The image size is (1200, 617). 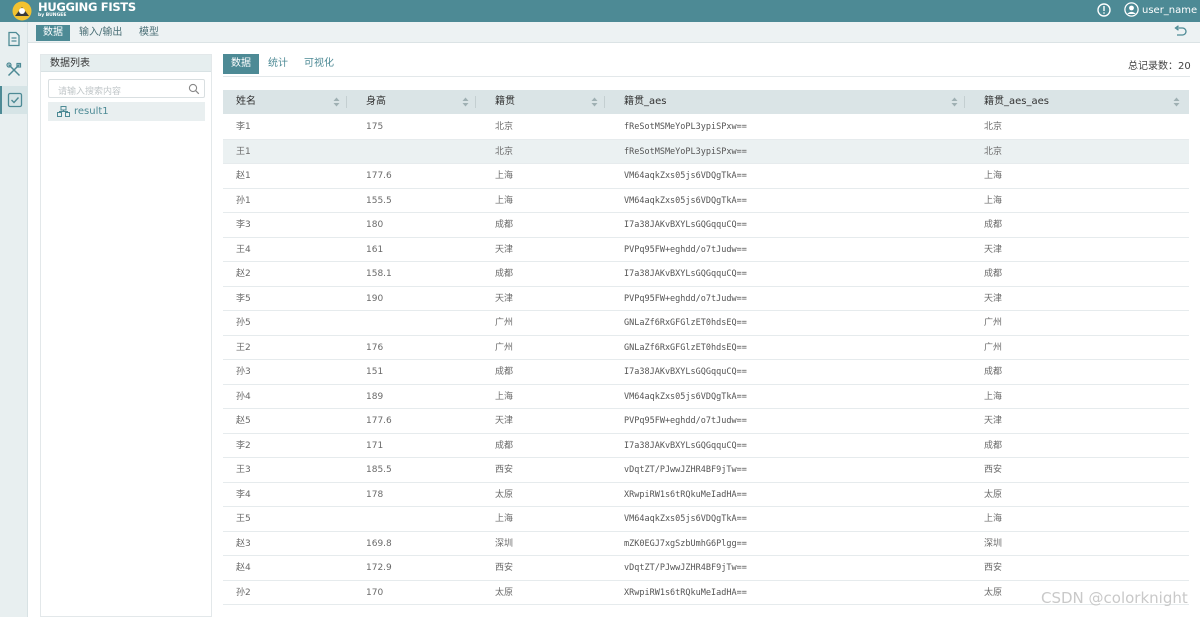 I want to click on table-row: 孙3 151 成都 I7a38JAKvBXYLsGQGqquCQ== 成都, so click(x=706, y=372).